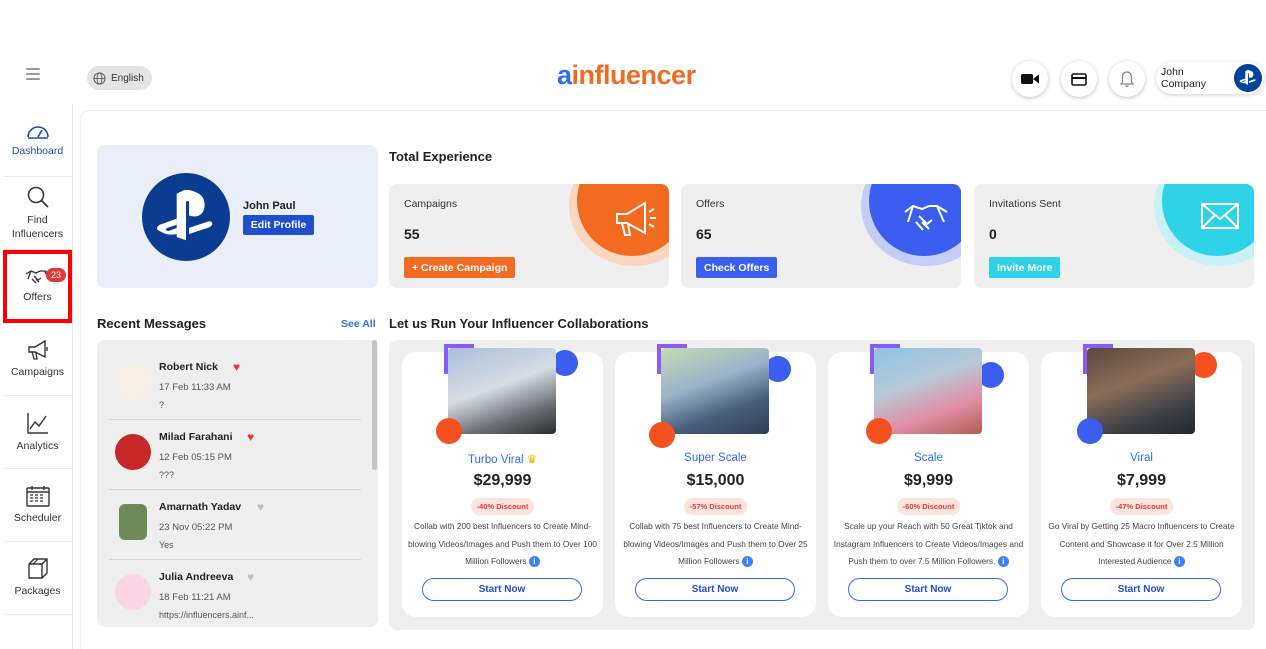 The image size is (1266, 649). I want to click on user-menu: John Company, so click(1210, 78).